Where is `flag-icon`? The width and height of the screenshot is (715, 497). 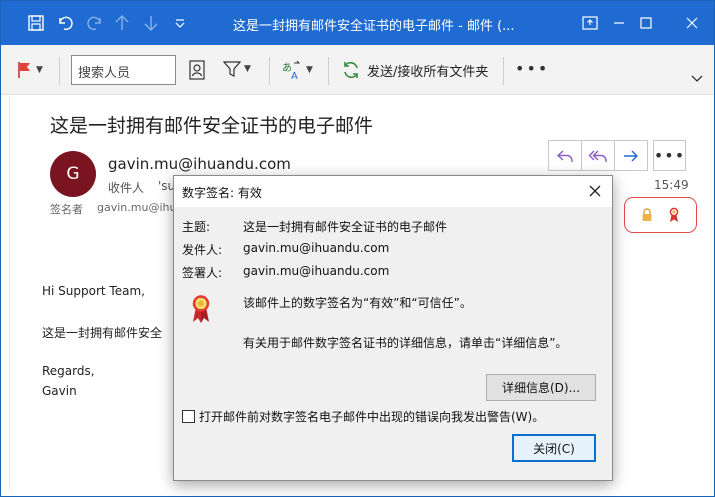 flag-icon is located at coordinates (24, 70).